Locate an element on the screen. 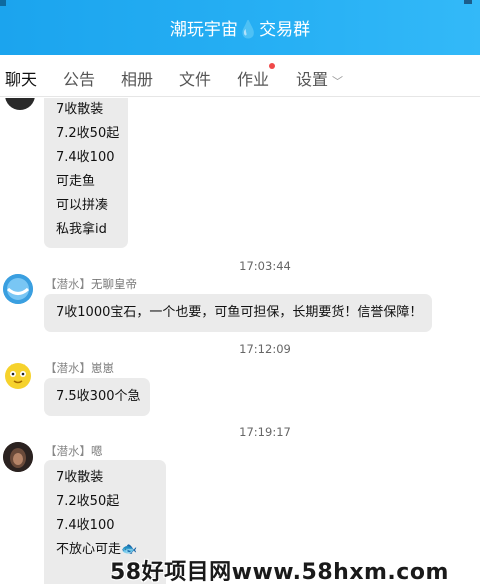 The image size is (480, 584). tab-label: 作业 is located at coordinates (253, 79).